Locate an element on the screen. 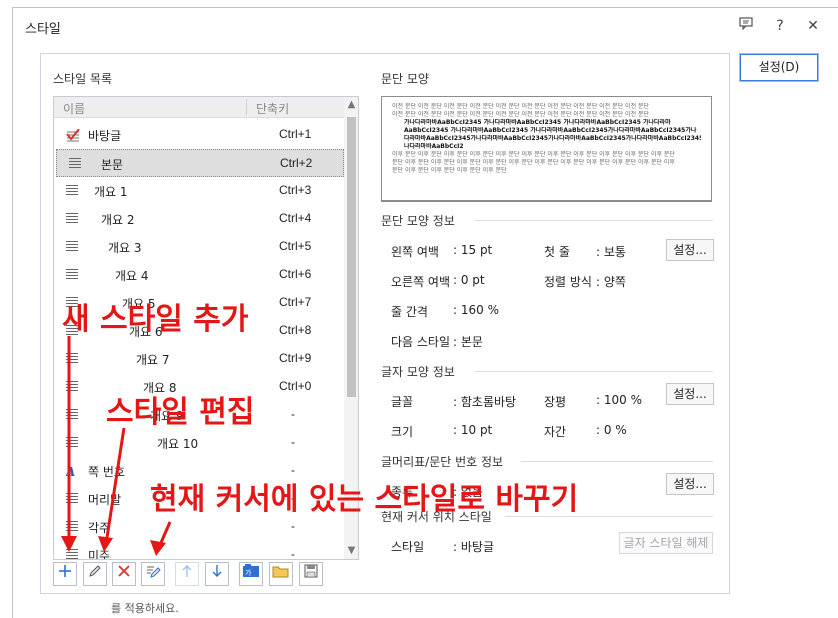 Image resolution: width=838 pixels, height=618 pixels. list-item: 개요 10 - is located at coordinates (199, 443).